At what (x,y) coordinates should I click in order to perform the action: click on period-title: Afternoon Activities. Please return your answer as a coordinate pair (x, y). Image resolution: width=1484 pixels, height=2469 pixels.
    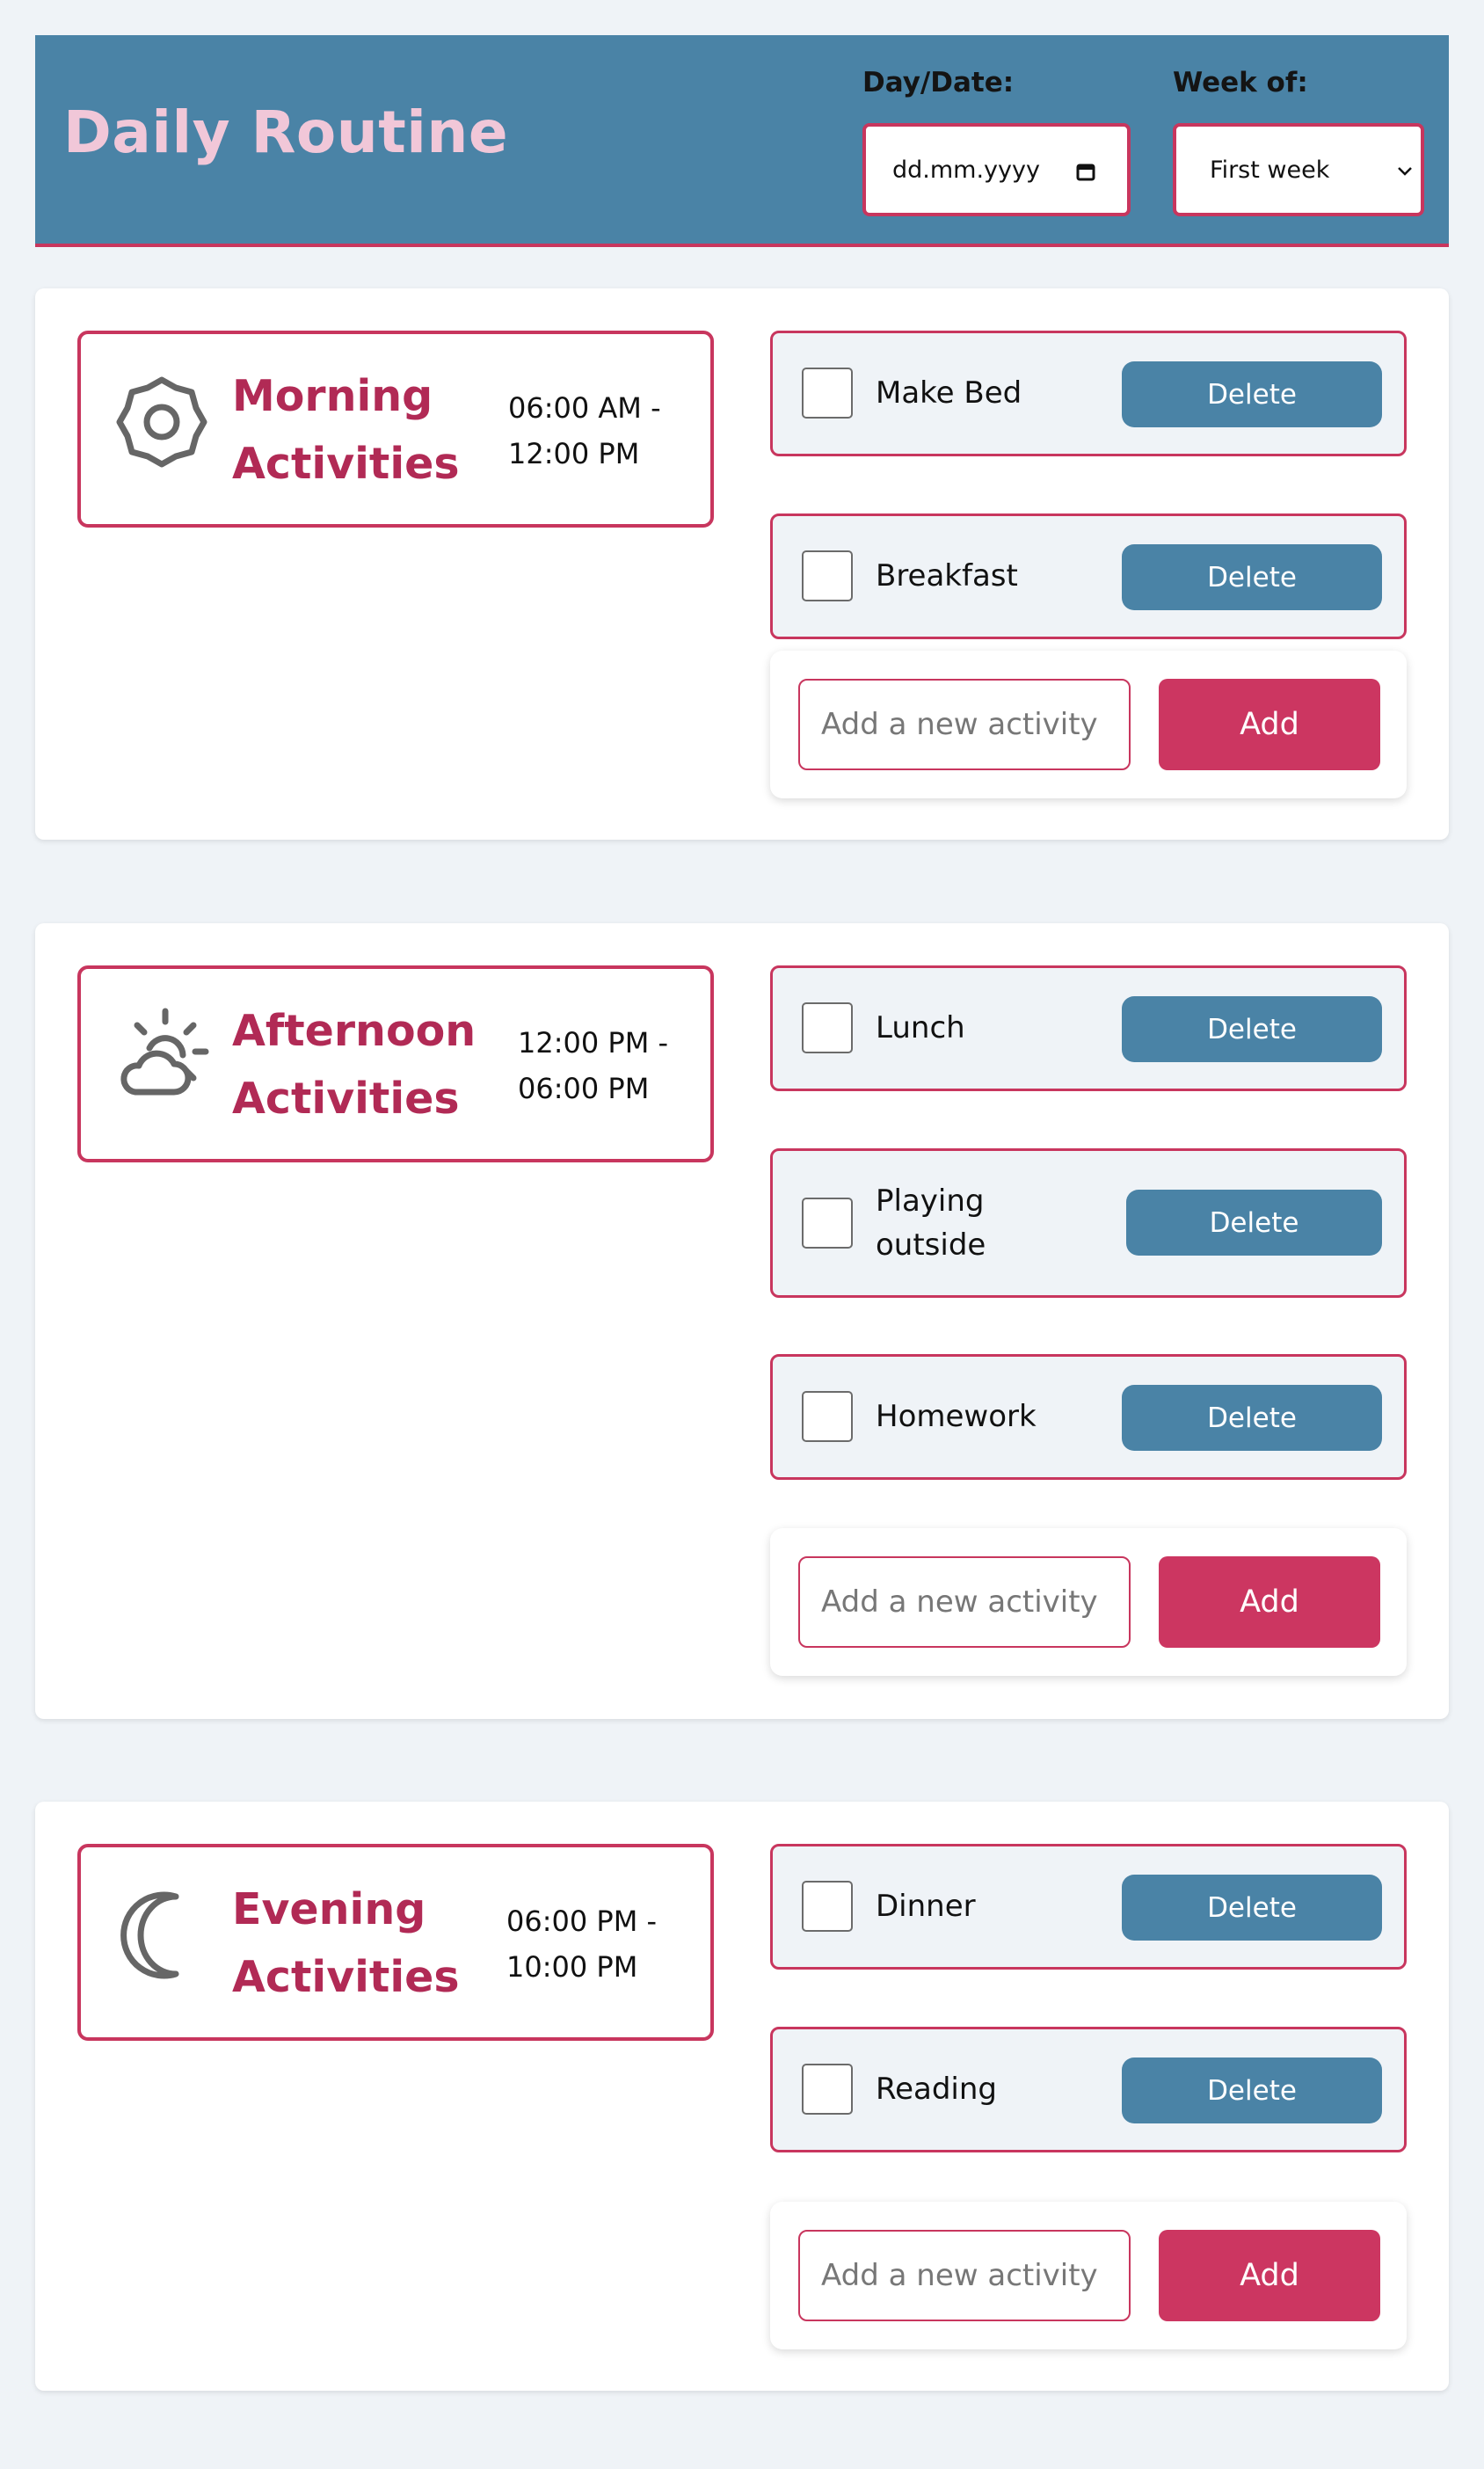
    Looking at the image, I should click on (364, 1065).